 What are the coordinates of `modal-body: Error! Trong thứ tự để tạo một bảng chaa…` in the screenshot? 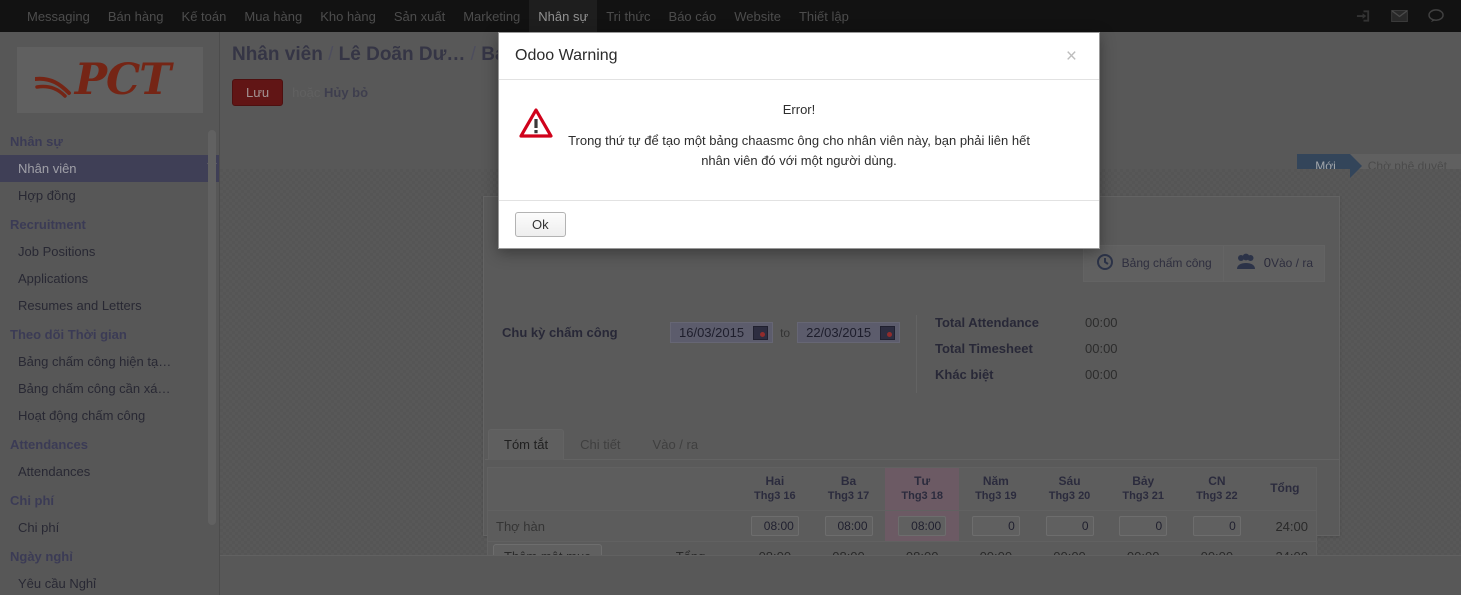 It's located at (799, 140).